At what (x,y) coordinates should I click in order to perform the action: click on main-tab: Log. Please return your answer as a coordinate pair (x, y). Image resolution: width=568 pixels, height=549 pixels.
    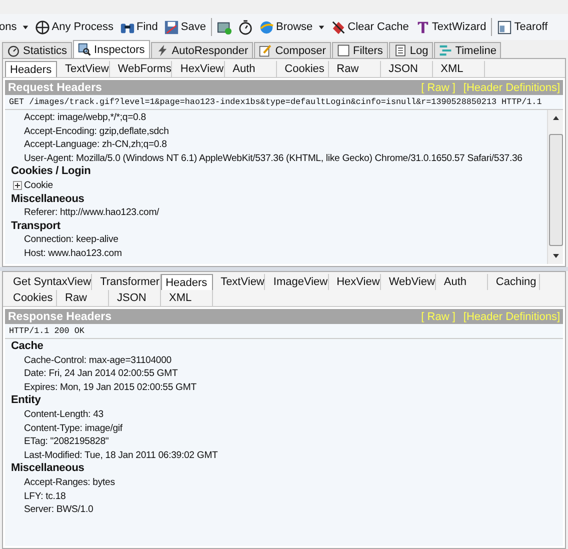
    Looking at the image, I should click on (411, 50).